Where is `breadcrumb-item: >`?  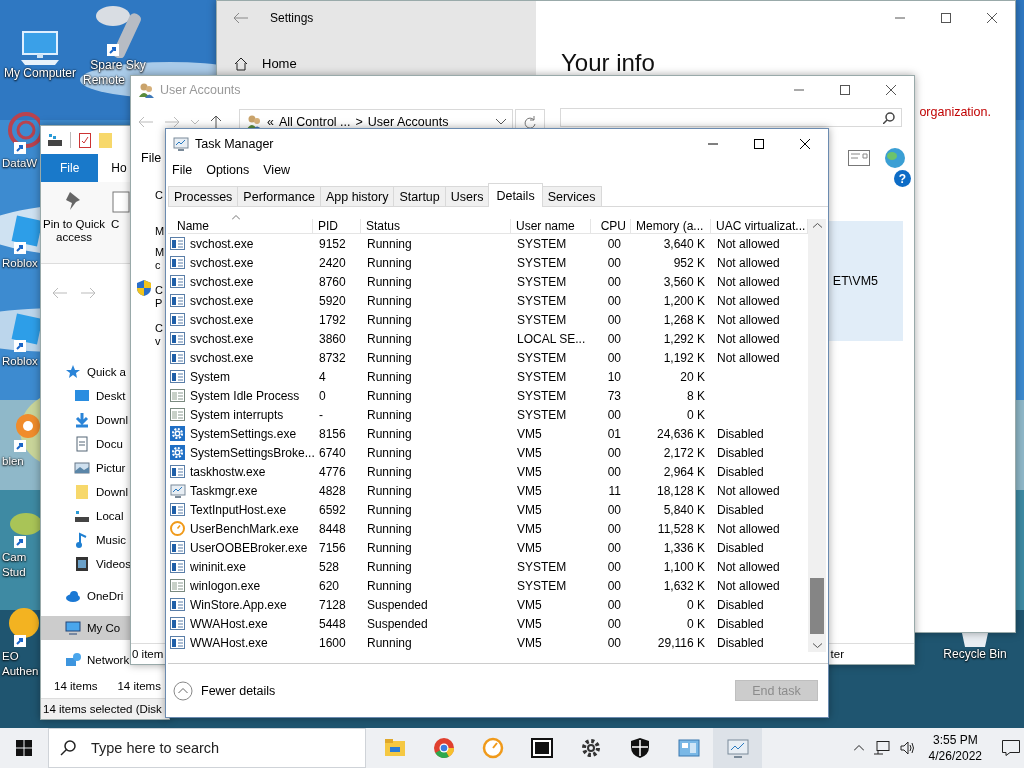 breadcrumb-item: > is located at coordinates (359, 122).